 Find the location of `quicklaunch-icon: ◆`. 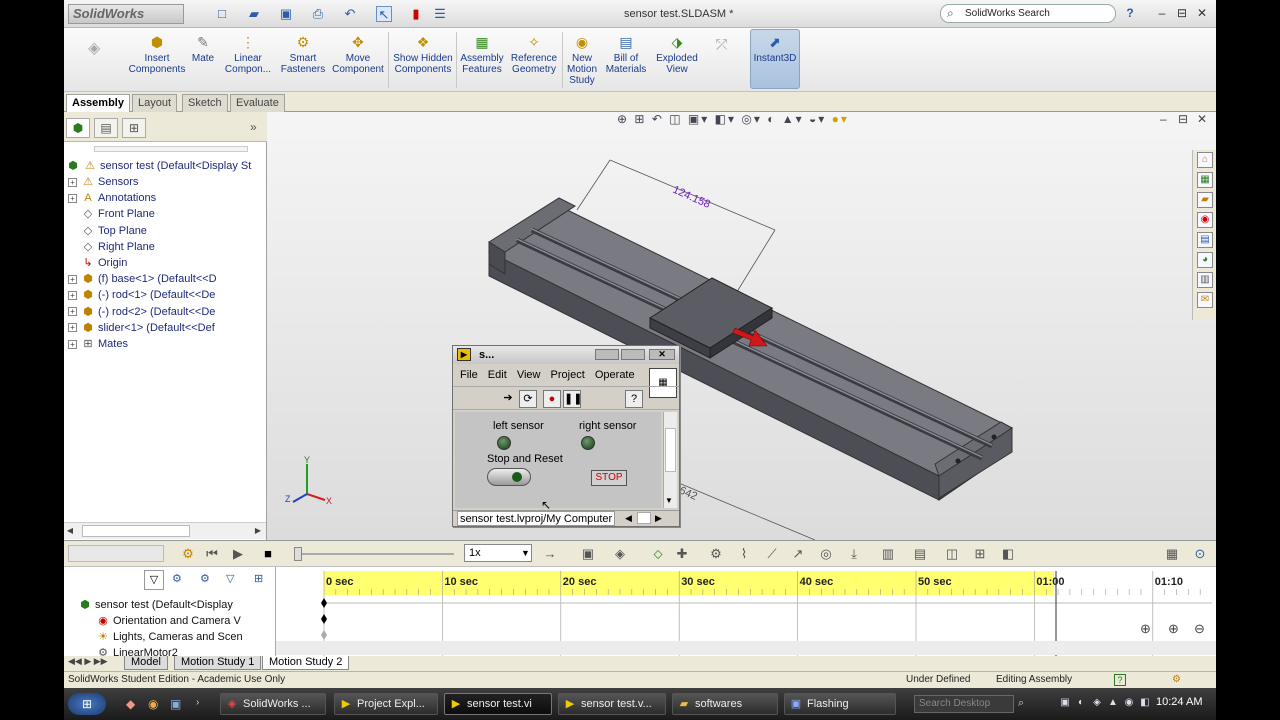

quicklaunch-icon: ◆ is located at coordinates (130, 704).